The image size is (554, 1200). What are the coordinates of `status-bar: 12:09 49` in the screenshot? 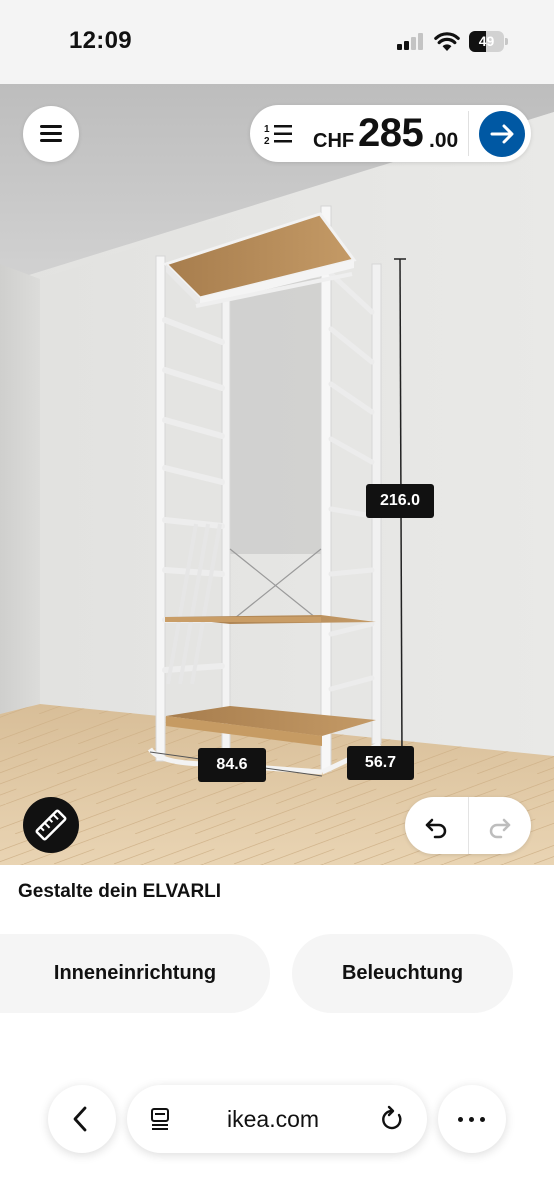 It's located at (277, 42).